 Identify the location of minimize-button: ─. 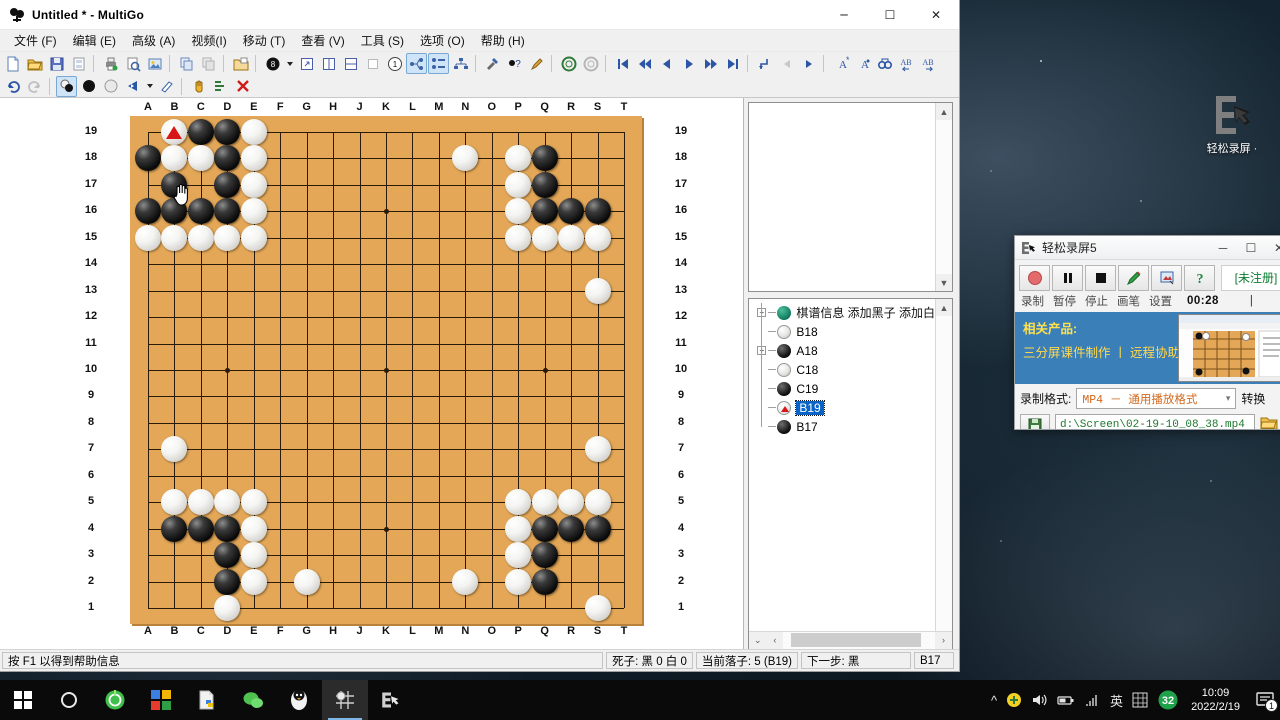
(844, 15).